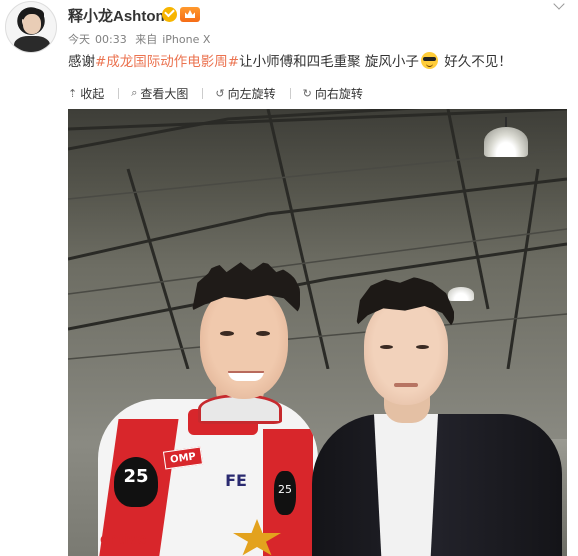  I want to click on white-shirt, so click(406, 485).